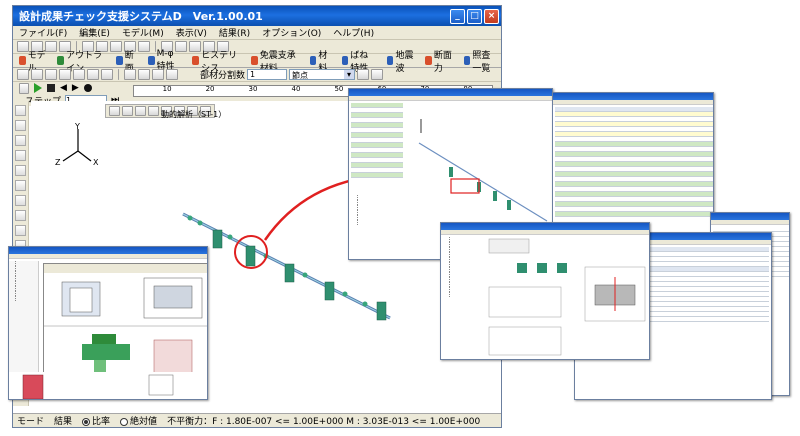 Image resolution: width=800 pixels, height=436 pixels. I want to click on fit-icon, so click(144, 74).